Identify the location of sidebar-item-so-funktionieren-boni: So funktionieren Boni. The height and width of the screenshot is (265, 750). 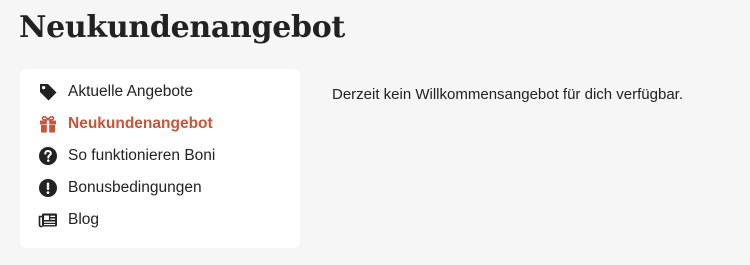
(160, 156).